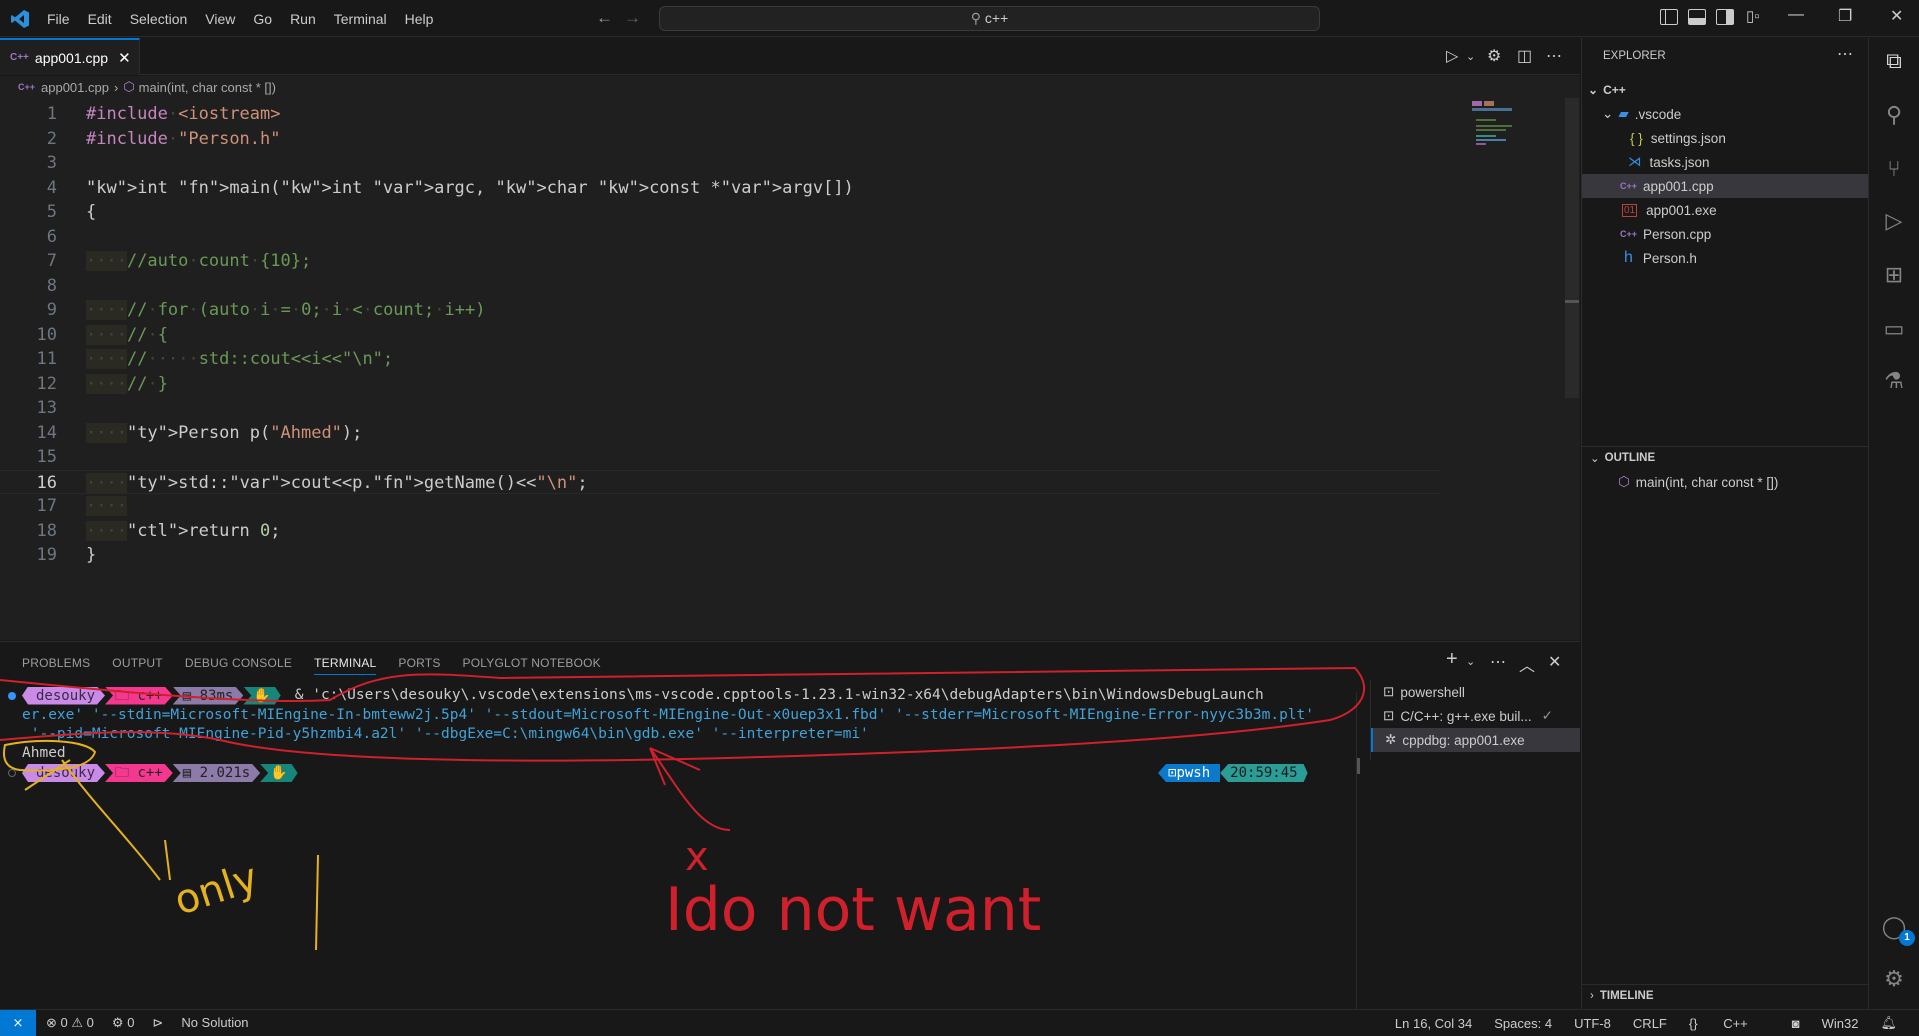 This screenshot has height=1036, width=1919. Describe the element at coordinates (1452, 56) in the screenshot. I see `run-icon: ▷` at that location.